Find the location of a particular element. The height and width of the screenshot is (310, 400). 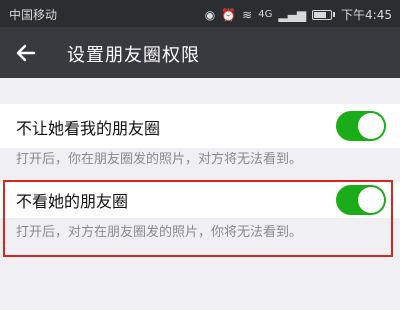

toggle-switch is located at coordinates (361, 126).